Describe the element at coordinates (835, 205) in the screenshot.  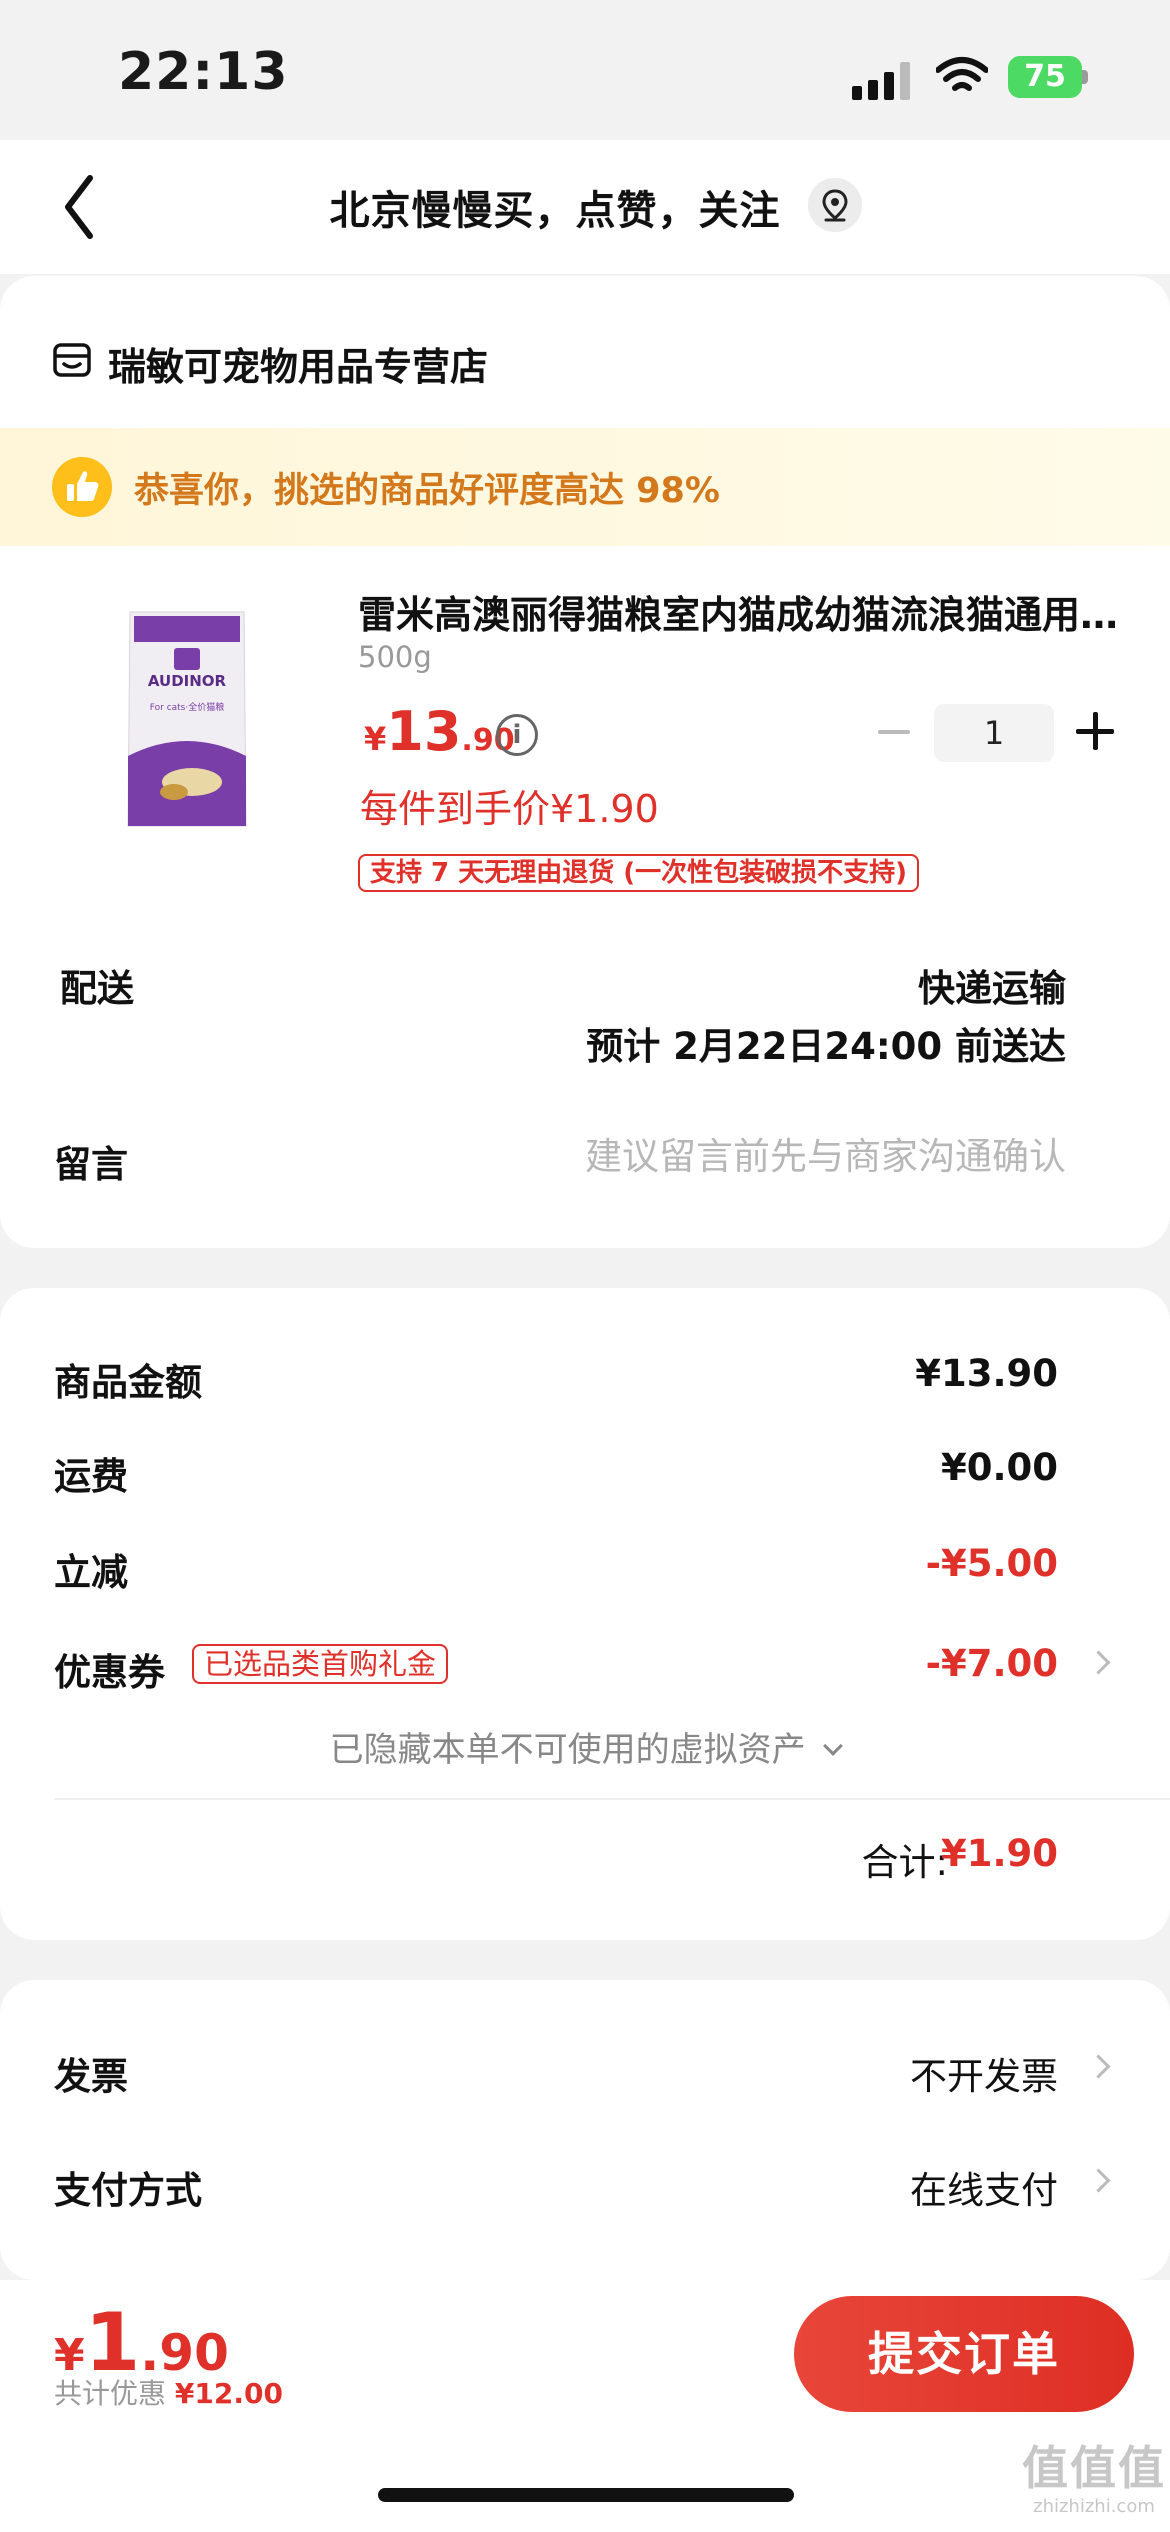
I see `location-pin-icon` at that location.